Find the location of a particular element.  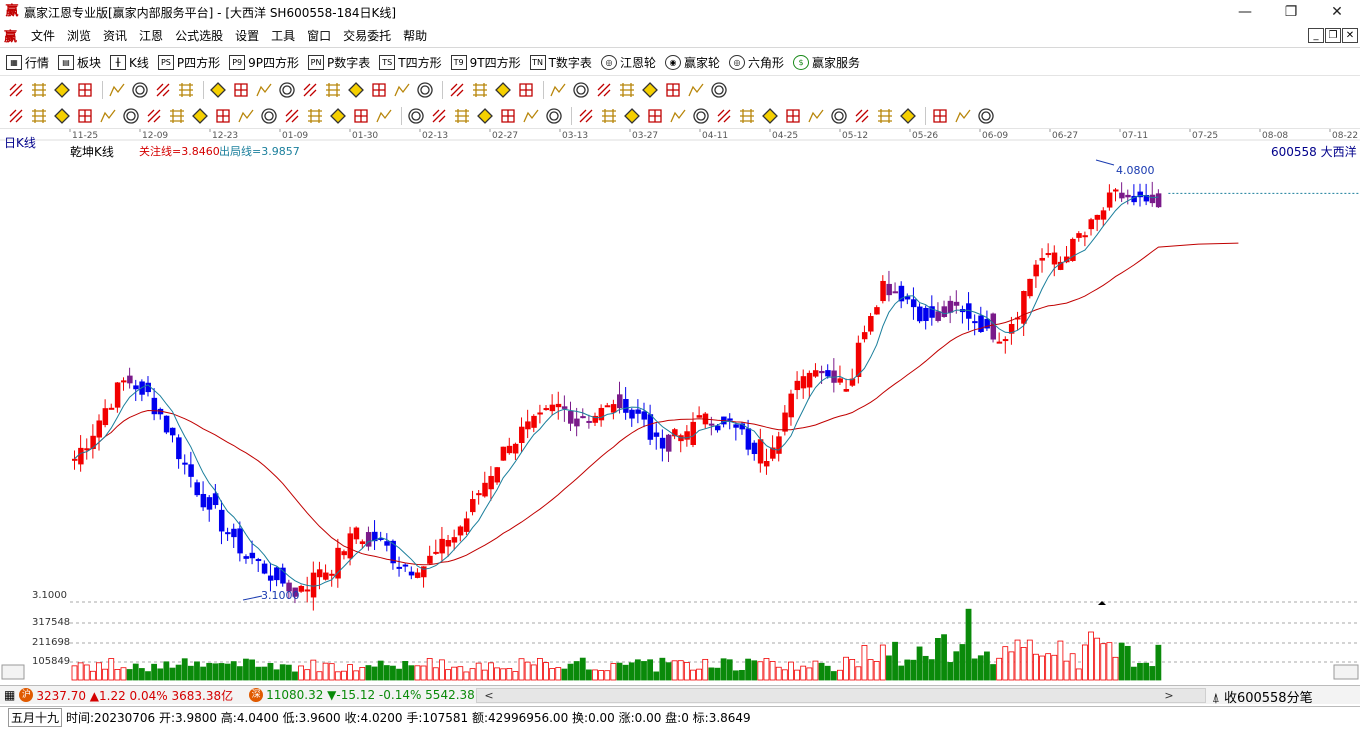

drawing-tool-5-icon is located at coordinates (117, 90).